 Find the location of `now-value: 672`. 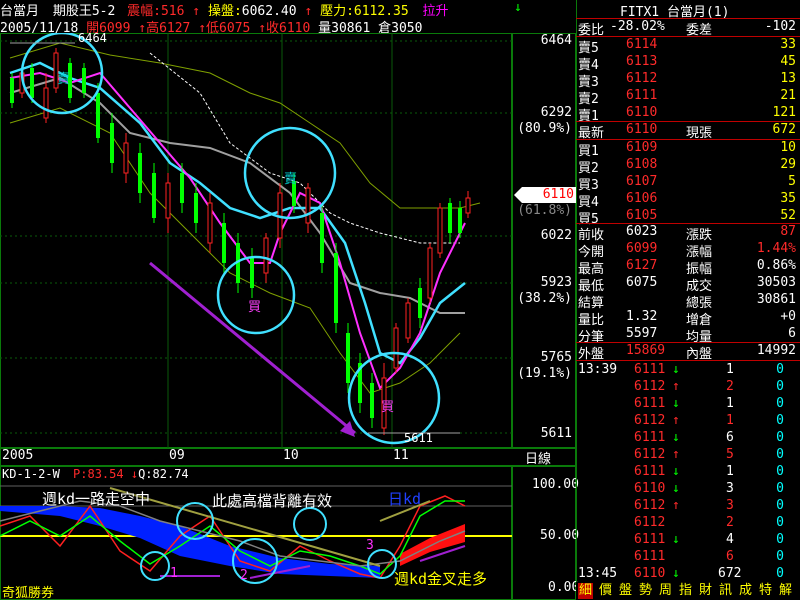

now-value: 672 is located at coordinates (784, 129).